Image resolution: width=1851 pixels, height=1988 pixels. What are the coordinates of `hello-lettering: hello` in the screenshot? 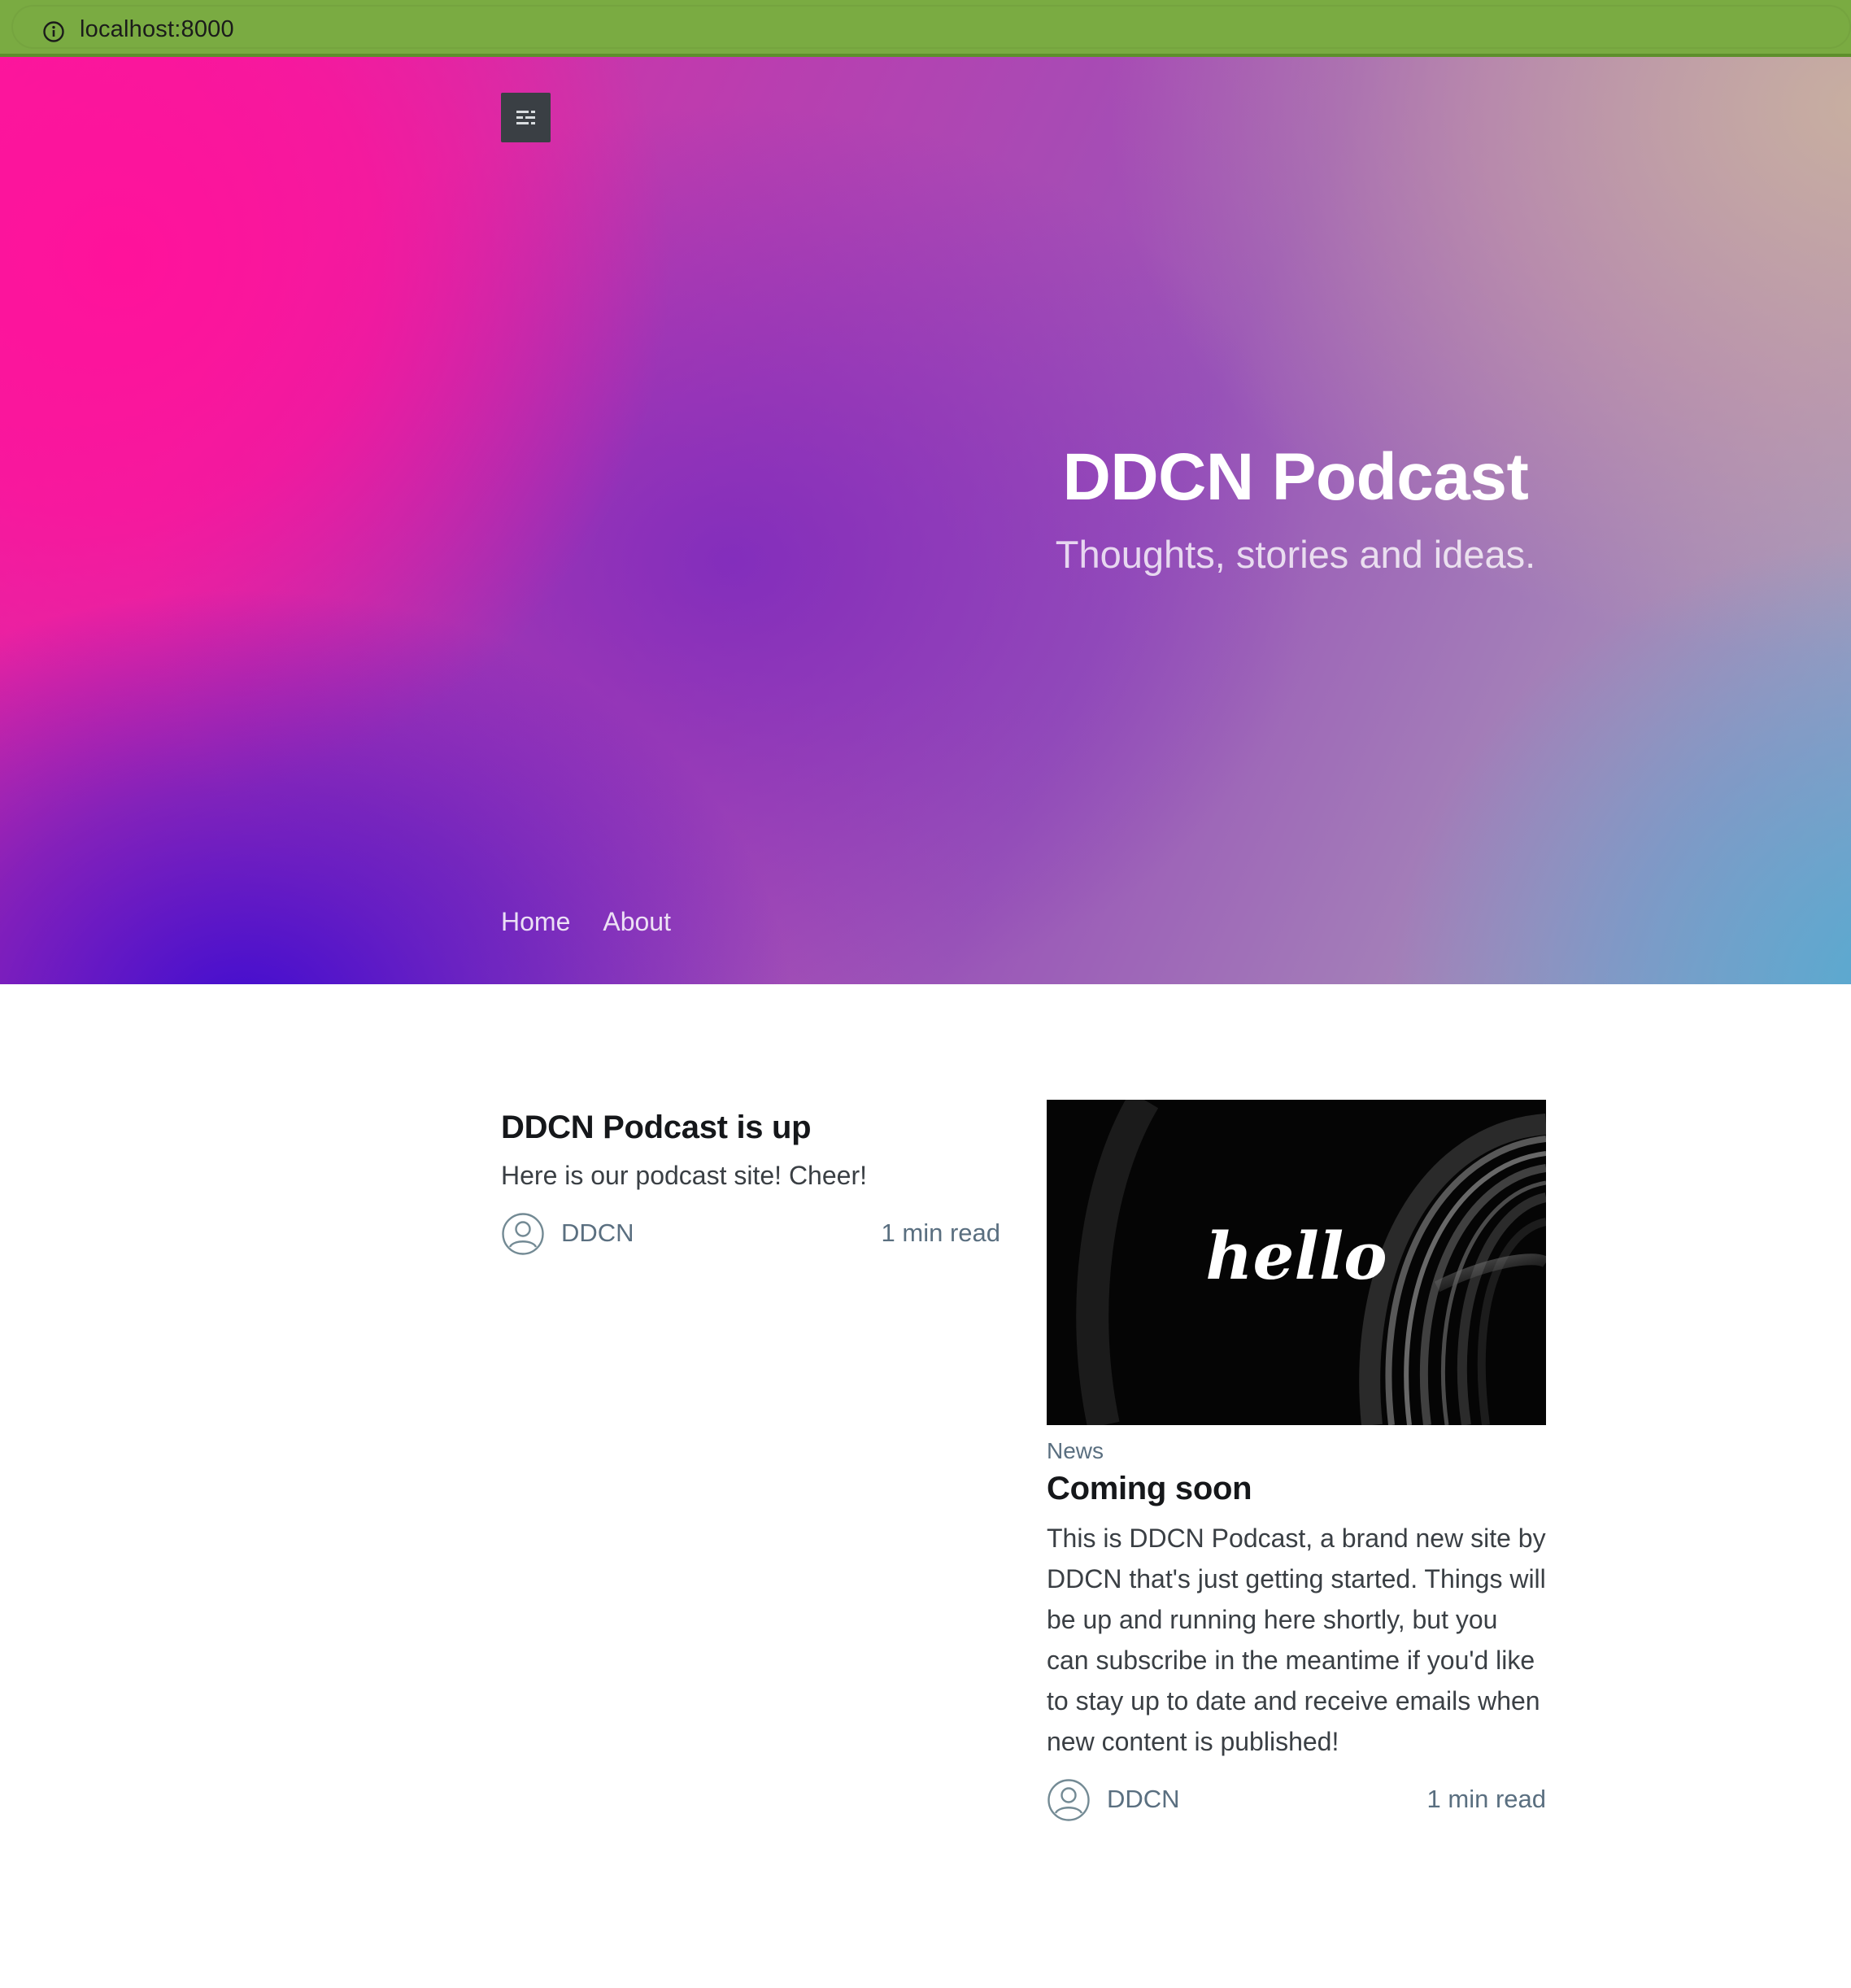 It's located at (1296, 1256).